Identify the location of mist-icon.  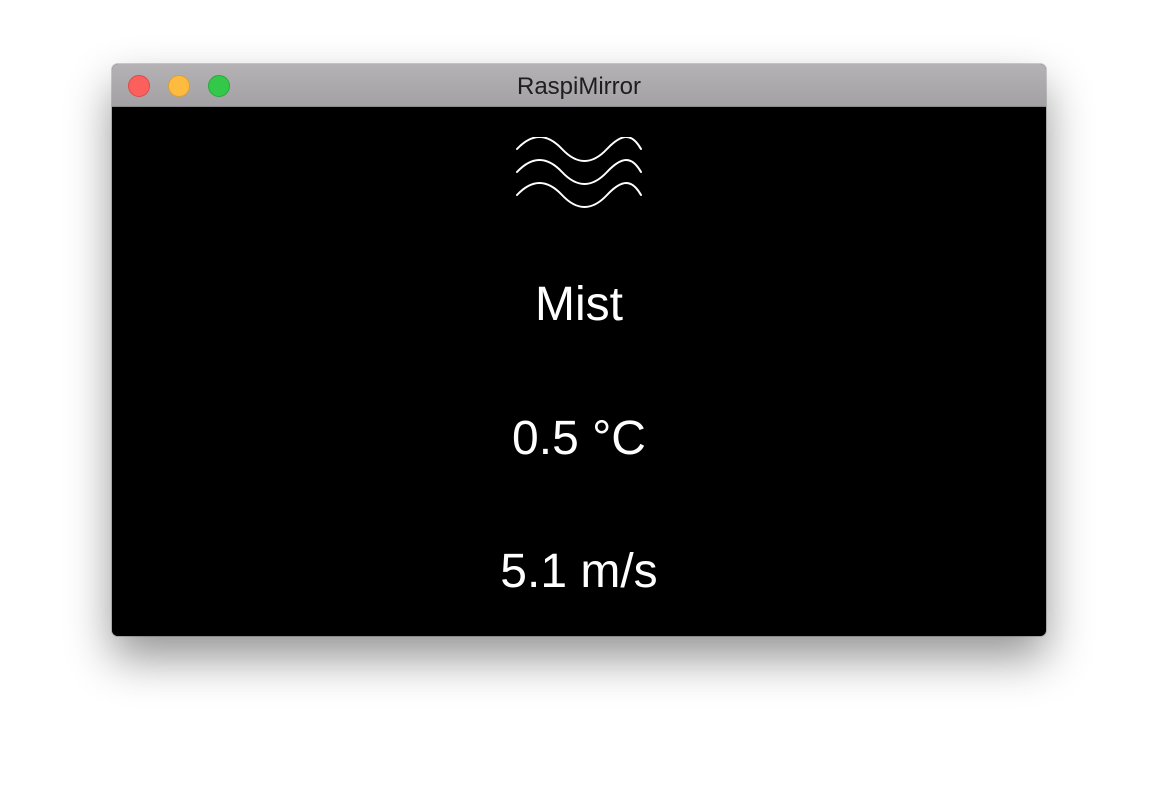
(579, 172).